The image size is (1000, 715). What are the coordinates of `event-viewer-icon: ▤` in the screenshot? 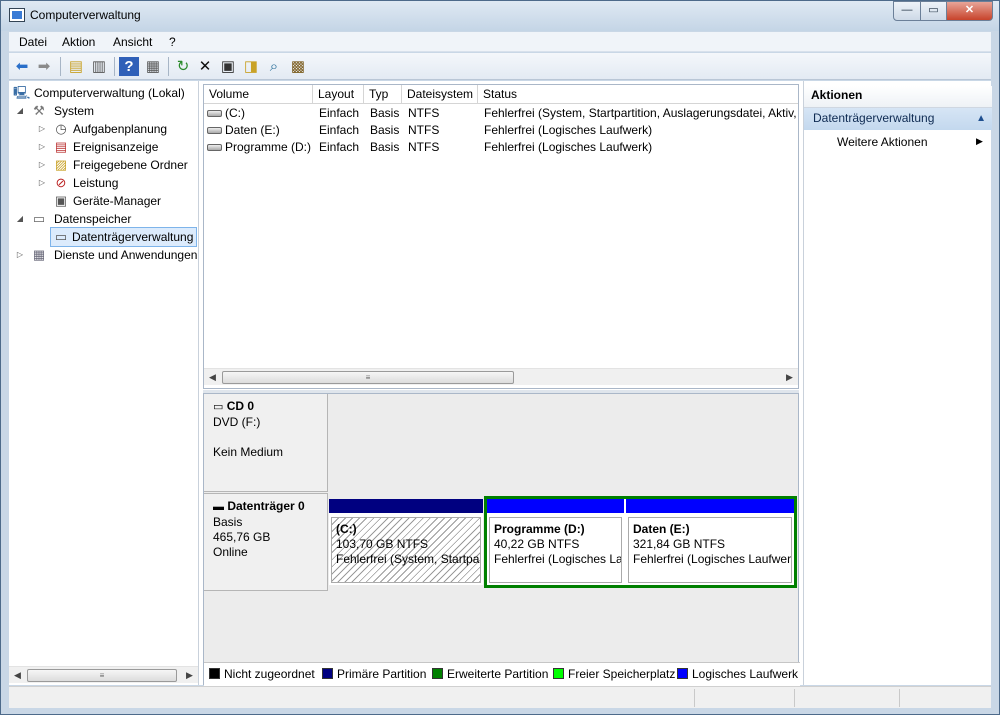 It's located at (61, 146).